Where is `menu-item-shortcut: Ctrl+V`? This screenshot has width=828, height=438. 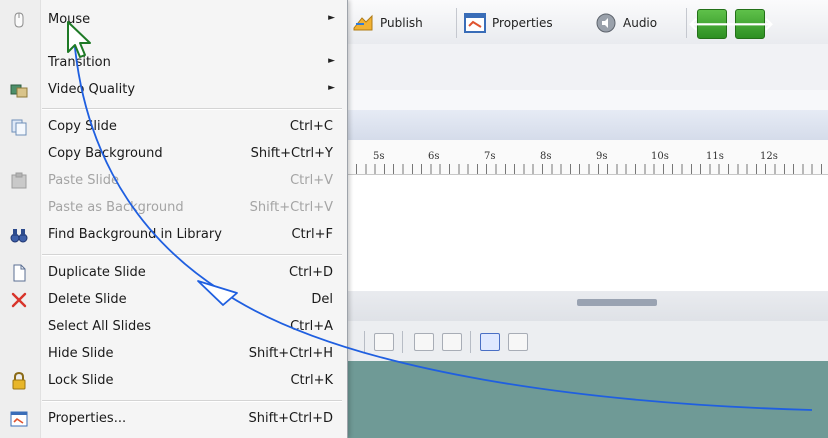 menu-item-shortcut: Ctrl+V is located at coordinates (311, 180).